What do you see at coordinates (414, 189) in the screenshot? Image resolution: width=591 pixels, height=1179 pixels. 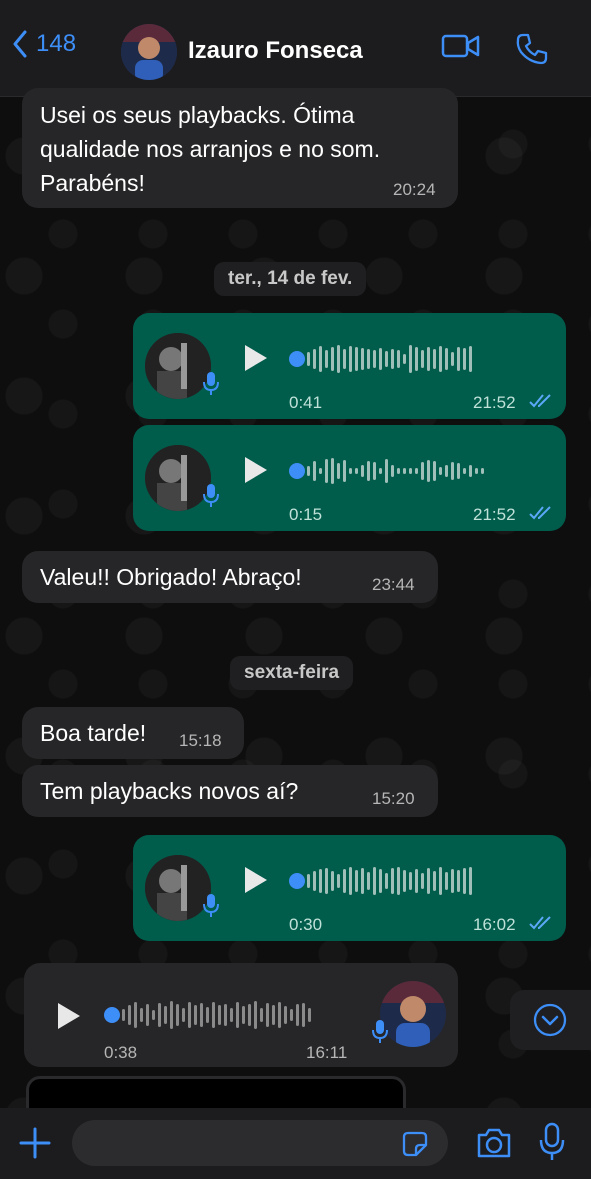 I see `message-time: 20:24` at bounding box center [414, 189].